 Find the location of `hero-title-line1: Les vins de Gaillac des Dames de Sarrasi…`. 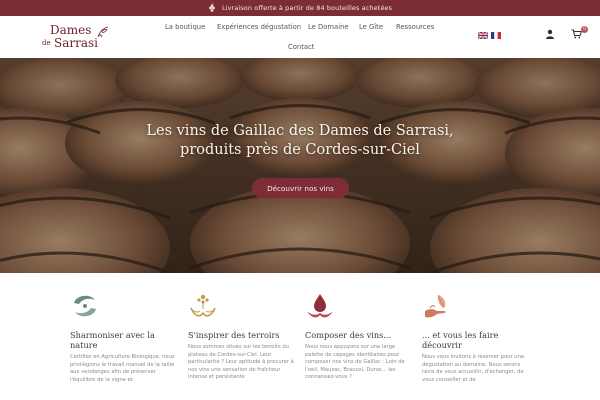

hero-title-line1: Les vins de Gaillac des Dames de Sarrasi… is located at coordinates (300, 131).